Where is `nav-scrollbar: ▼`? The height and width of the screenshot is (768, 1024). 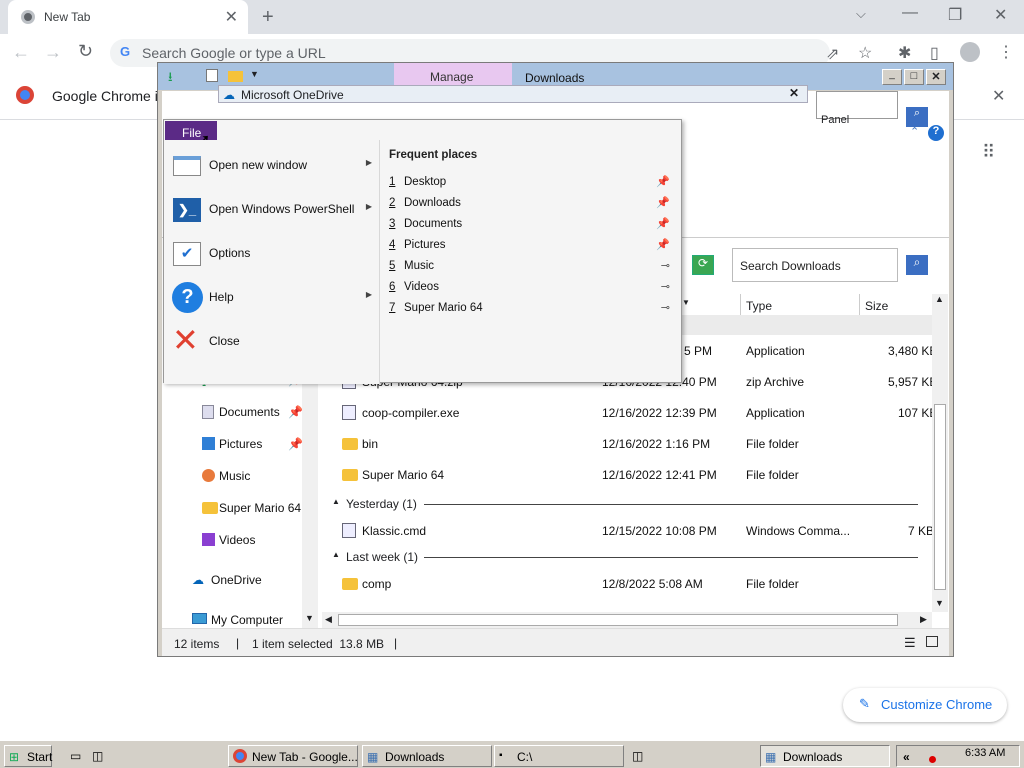
nav-scrollbar: ▼ is located at coordinates (310, 500).